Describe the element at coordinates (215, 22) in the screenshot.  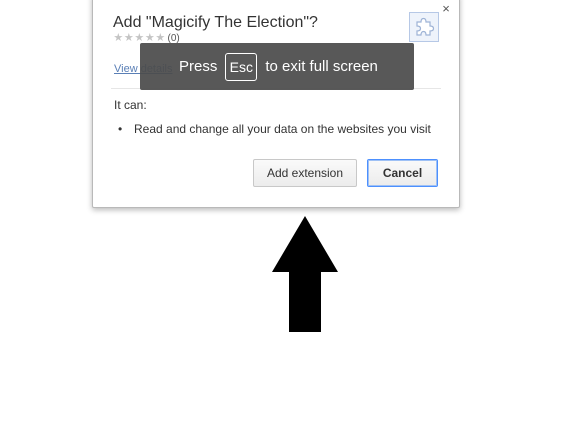
I see `dialog-title: Add "Magicify The Election"?` at that location.